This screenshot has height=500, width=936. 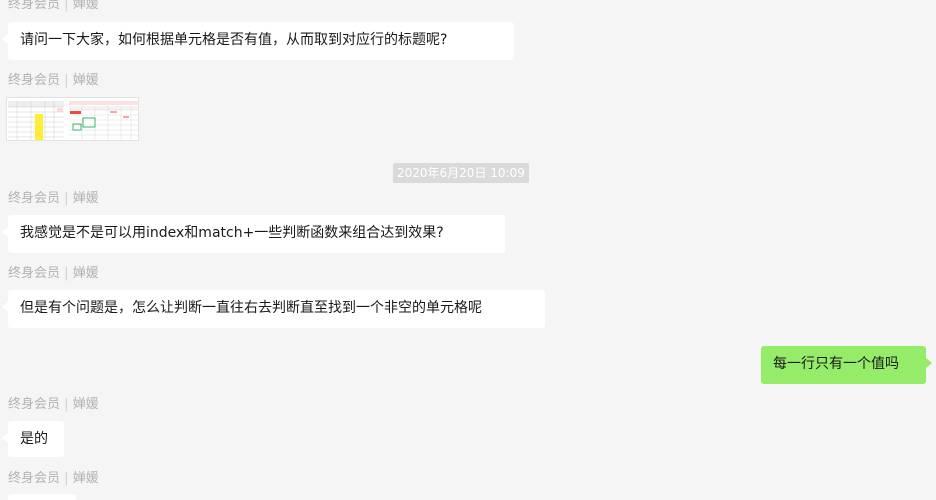 I want to click on spreadsheet-image-attachment, so click(x=72, y=119).